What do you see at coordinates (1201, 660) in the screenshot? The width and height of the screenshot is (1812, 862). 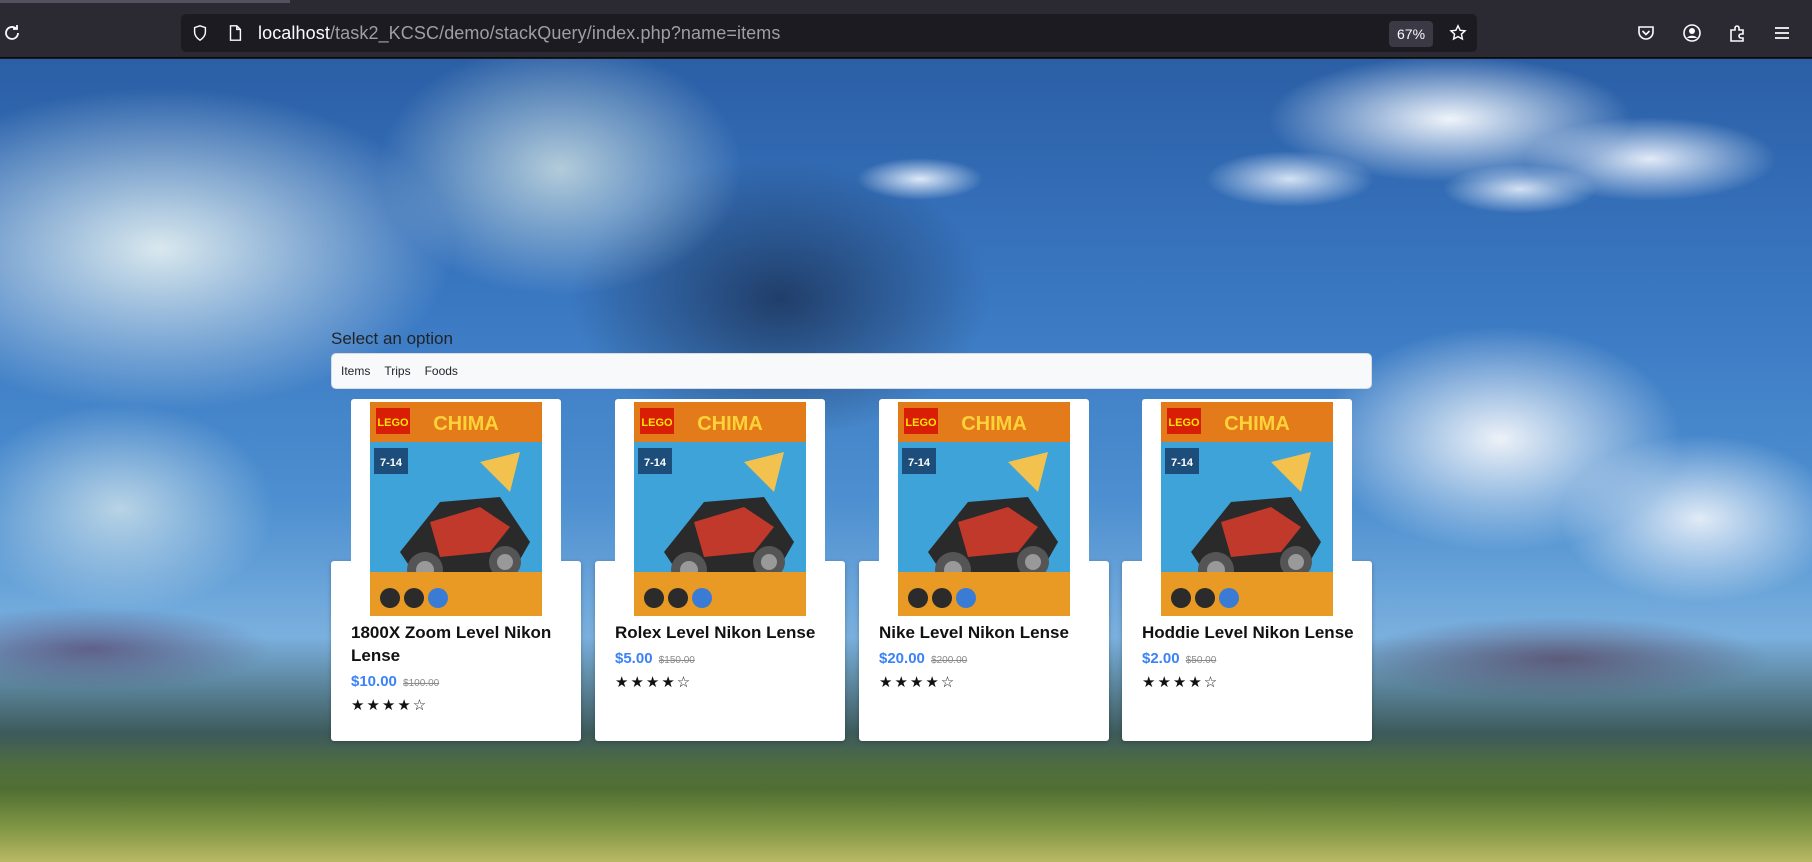 I see `price-old: $50.00` at bounding box center [1201, 660].